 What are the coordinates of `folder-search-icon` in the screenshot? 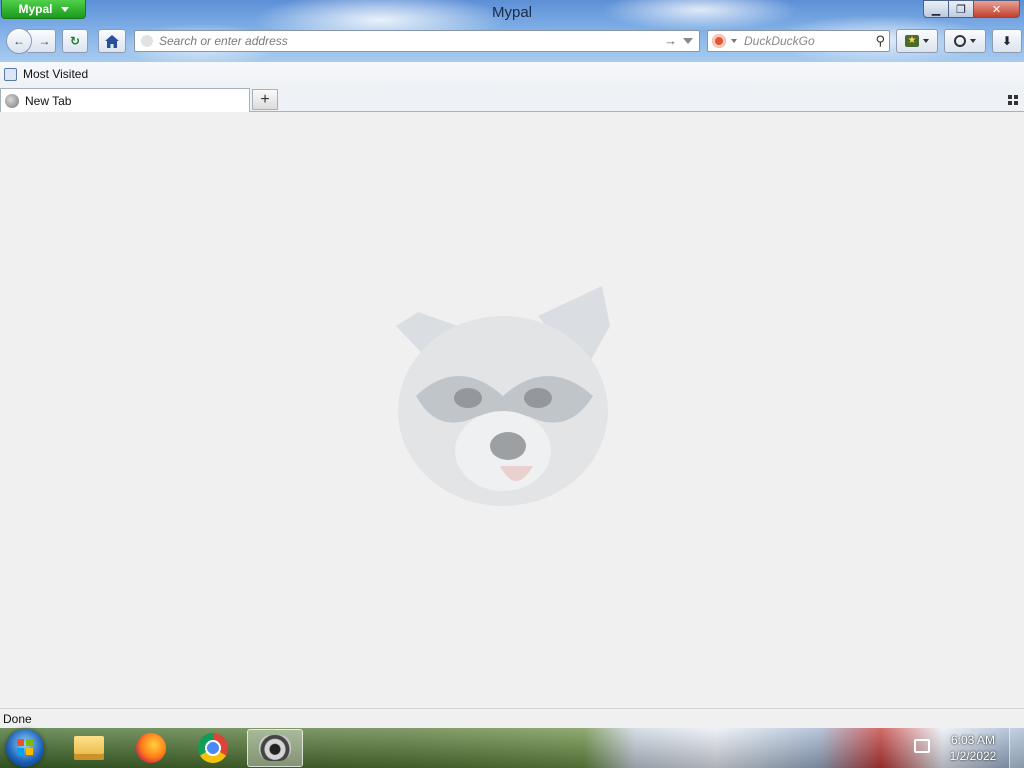 It's located at (10, 74).